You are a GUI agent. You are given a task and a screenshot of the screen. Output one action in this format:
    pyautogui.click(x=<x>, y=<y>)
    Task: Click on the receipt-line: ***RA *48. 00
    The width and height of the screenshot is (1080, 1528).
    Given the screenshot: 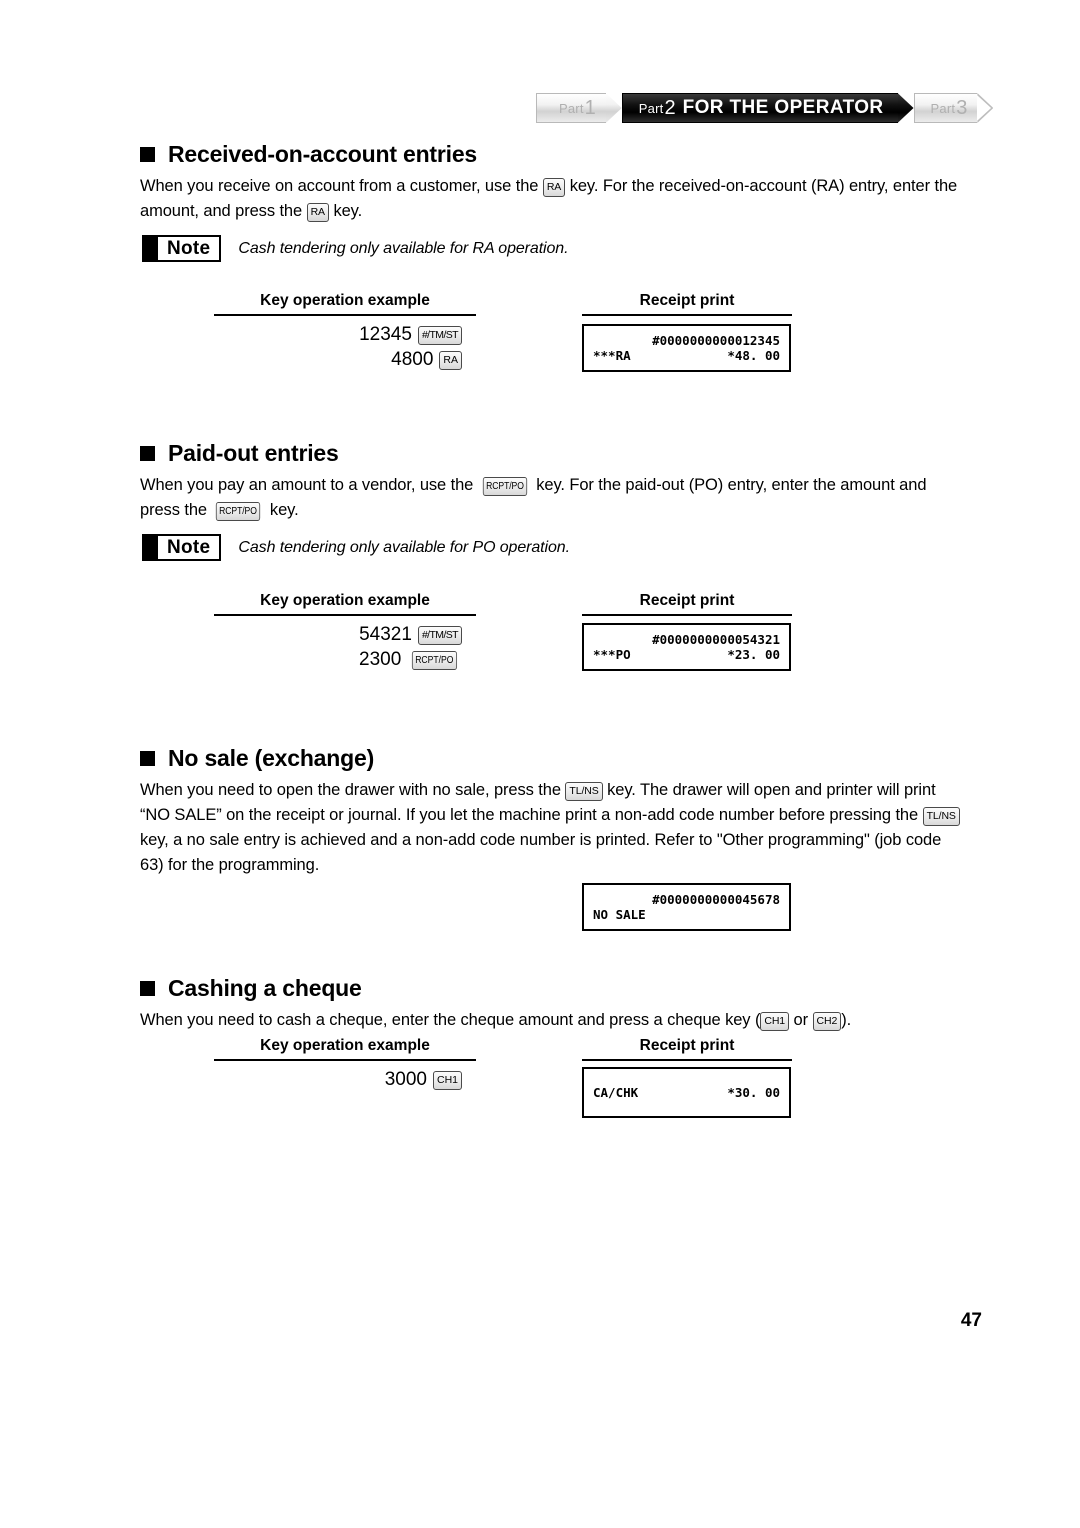 What is the action you would take?
    pyautogui.click(x=686, y=355)
    